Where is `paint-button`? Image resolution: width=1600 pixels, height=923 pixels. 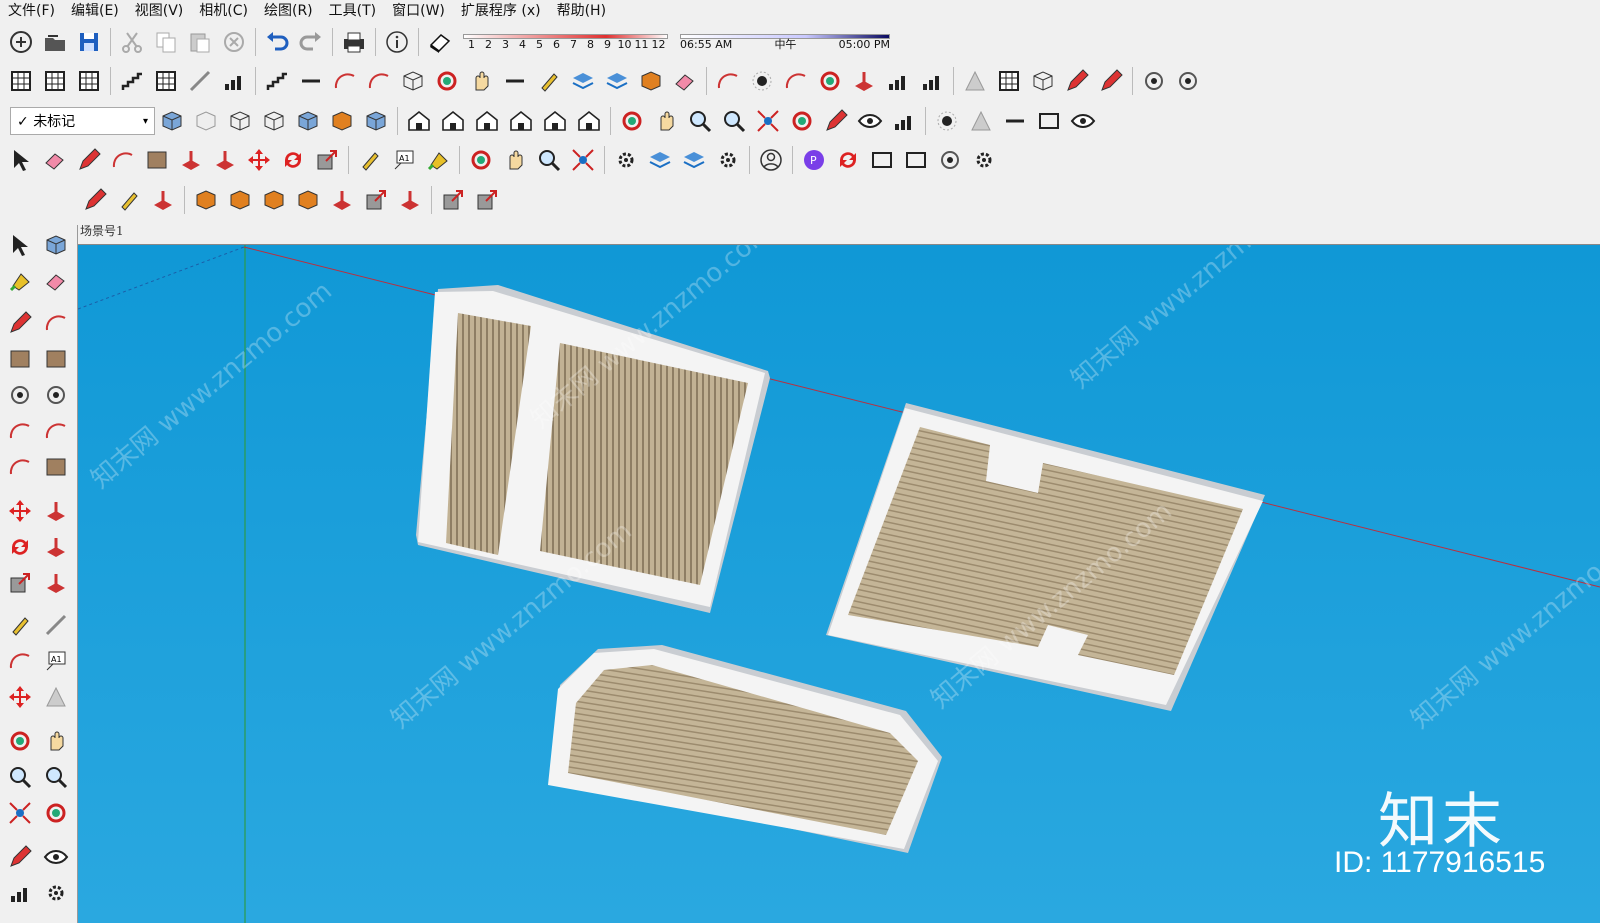 paint-button is located at coordinates (438, 160).